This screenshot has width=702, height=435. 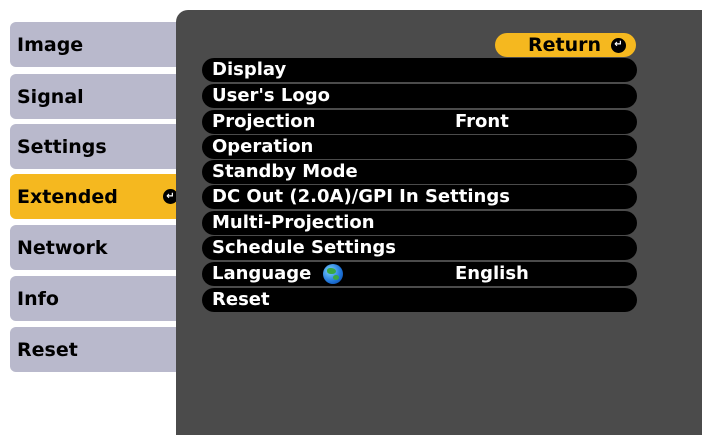 What do you see at coordinates (482, 121) in the screenshot?
I see `menu-item-value: Front` at bounding box center [482, 121].